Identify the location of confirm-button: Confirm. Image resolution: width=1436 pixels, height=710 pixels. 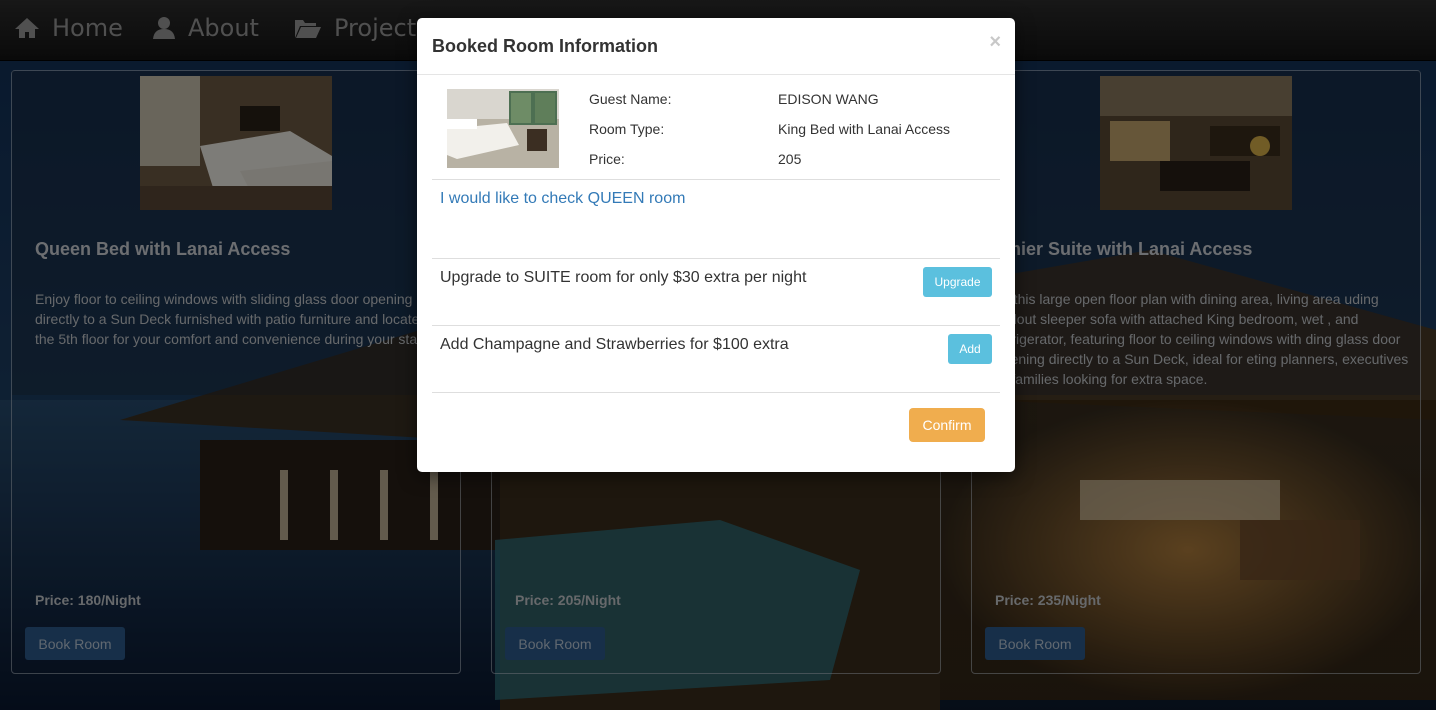
(947, 425).